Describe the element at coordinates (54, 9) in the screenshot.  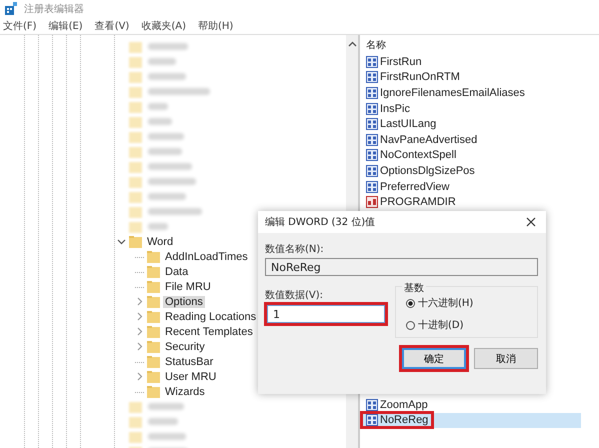
I see `window-title: 注册表编辑器` at that location.